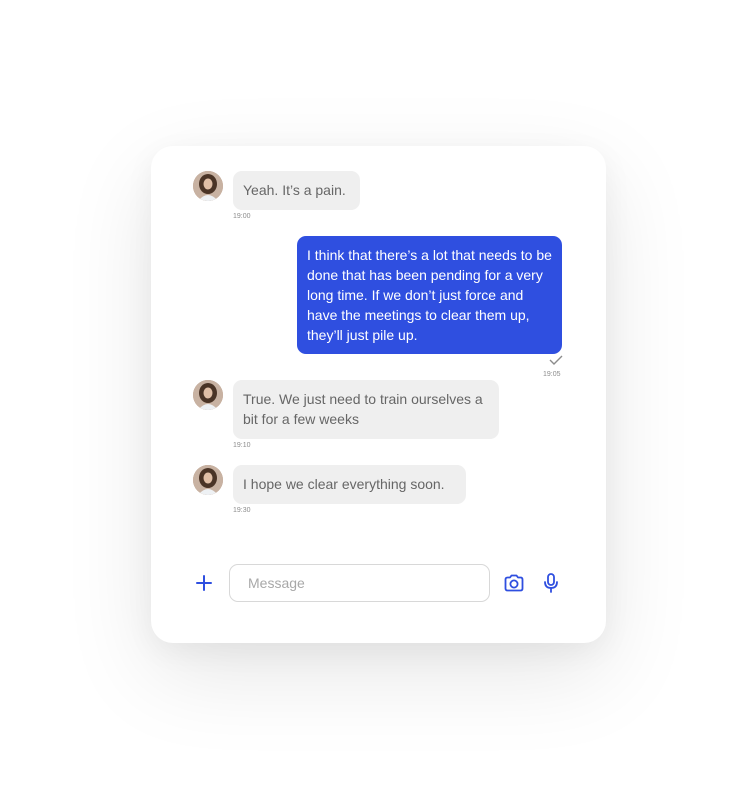 This screenshot has width=756, height=798. I want to click on message-timestamp: 19:00, so click(242, 216).